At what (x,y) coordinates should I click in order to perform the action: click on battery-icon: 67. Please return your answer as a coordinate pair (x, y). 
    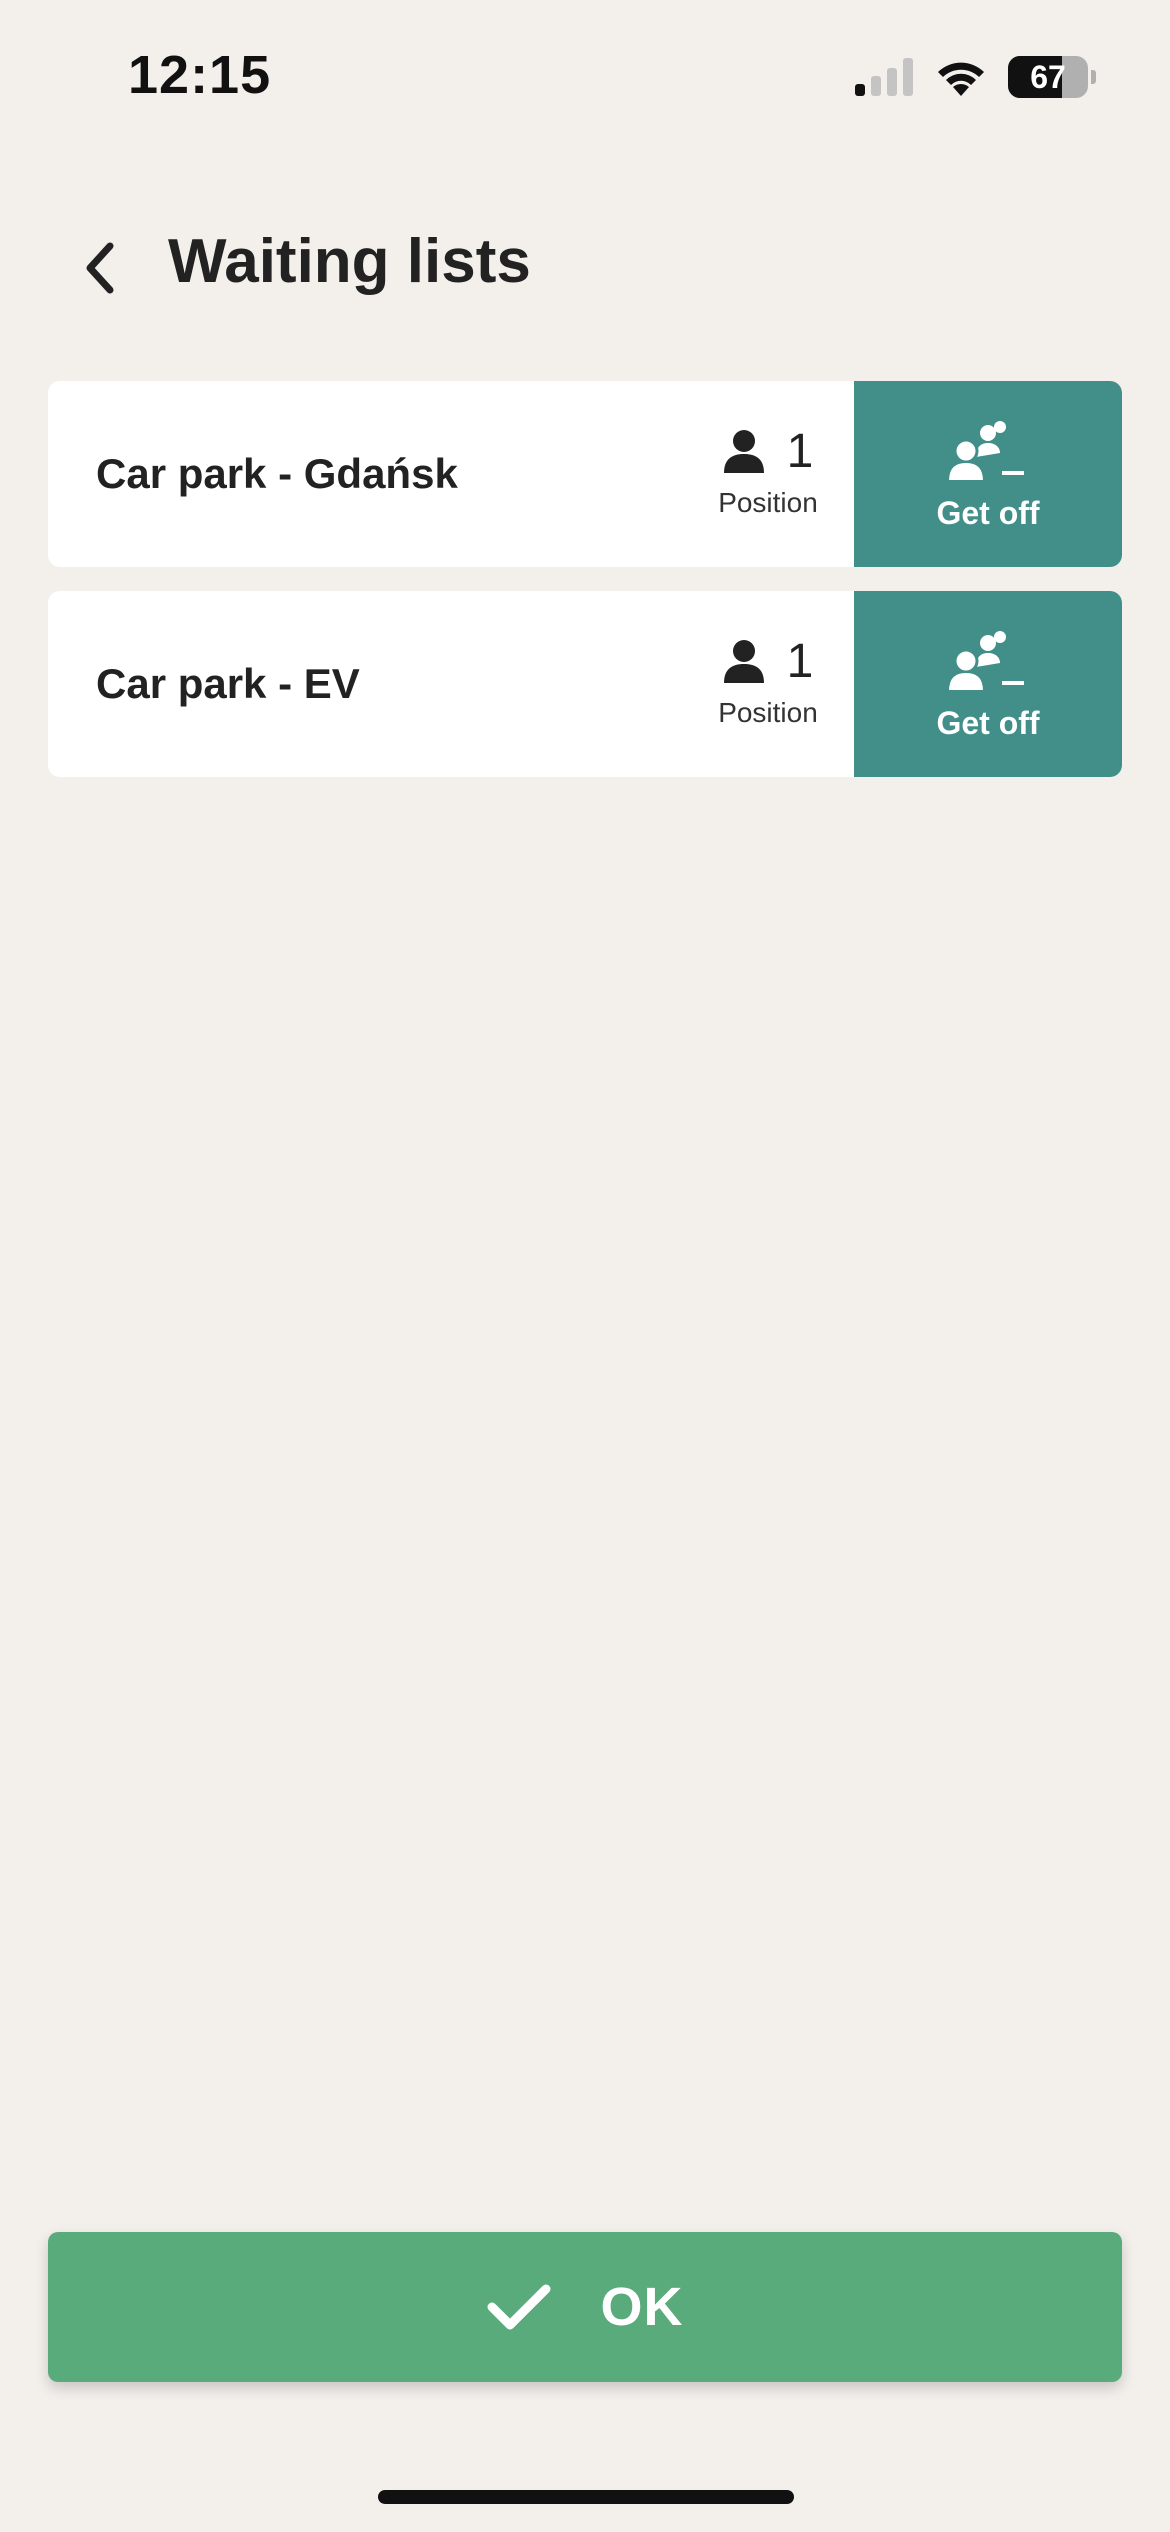
    Looking at the image, I should click on (1048, 77).